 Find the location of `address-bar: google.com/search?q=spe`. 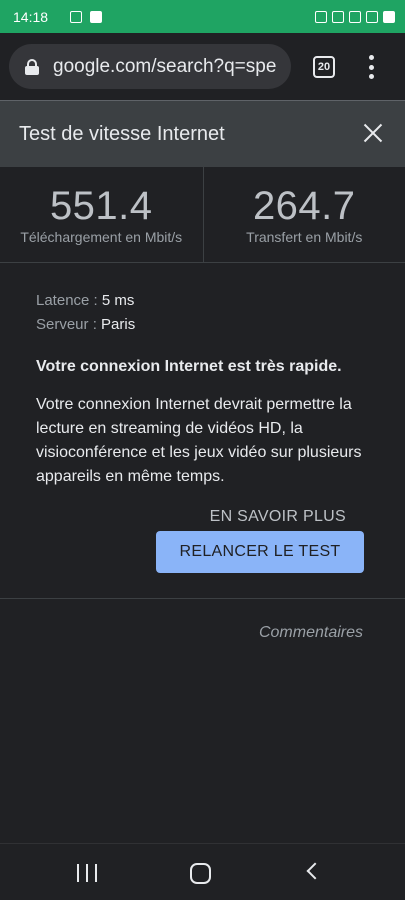

address-bar: google.com/search?q=spe is located at coordinates (150, 66).